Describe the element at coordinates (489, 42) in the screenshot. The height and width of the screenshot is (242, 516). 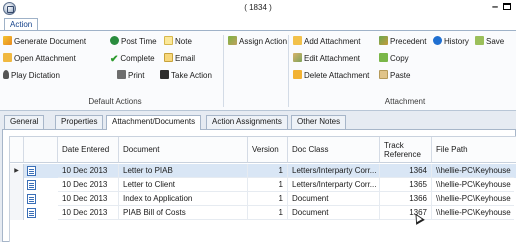
I see `save-button: Save` at that location.